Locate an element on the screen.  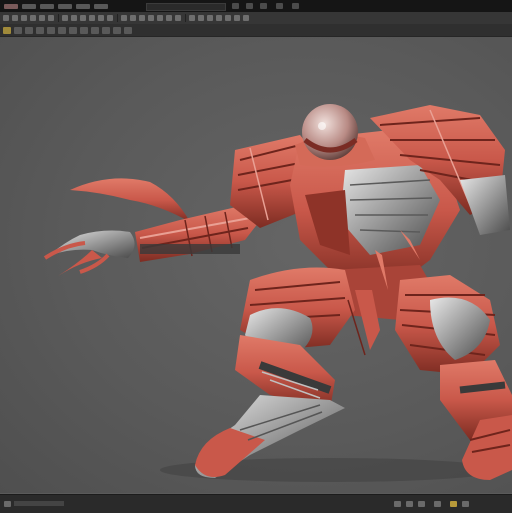
help-icon is located at coordinates (295, 6).